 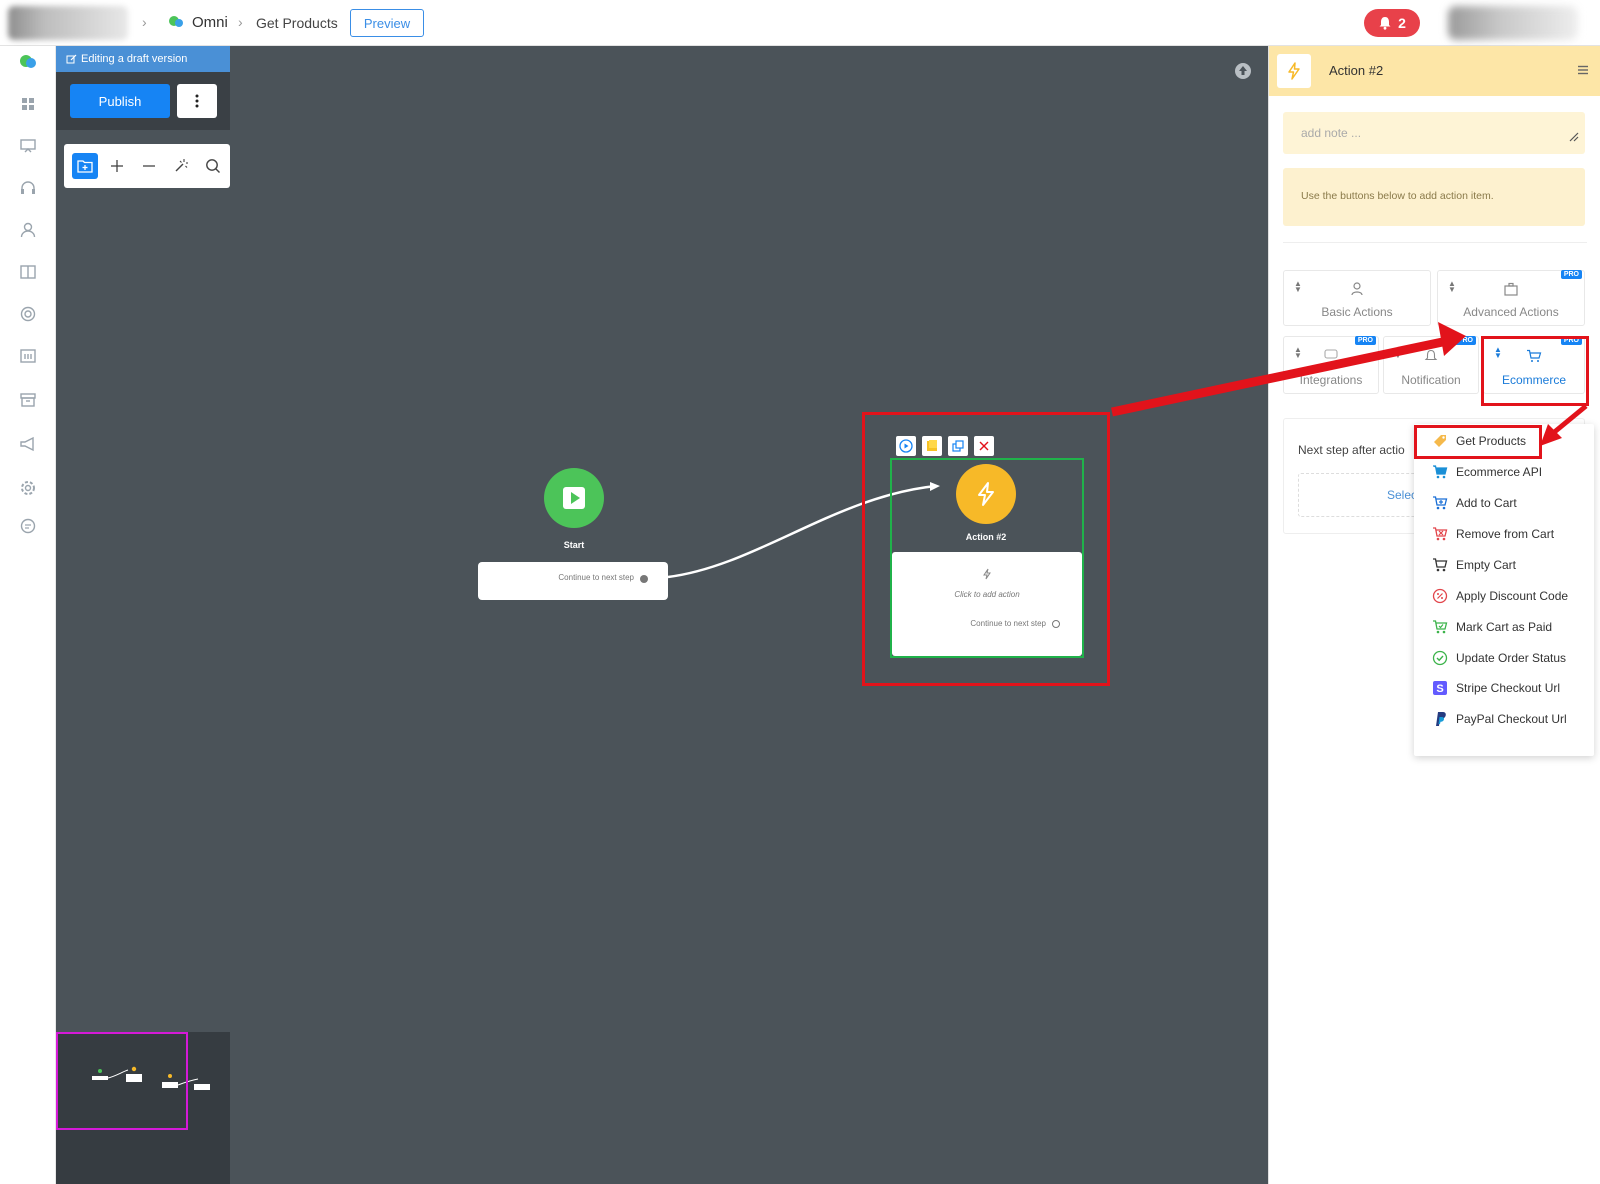 What do you see at coordinates (28, 230) in the screenshot?
I see `user-icon` at bounding box center [28, 230].